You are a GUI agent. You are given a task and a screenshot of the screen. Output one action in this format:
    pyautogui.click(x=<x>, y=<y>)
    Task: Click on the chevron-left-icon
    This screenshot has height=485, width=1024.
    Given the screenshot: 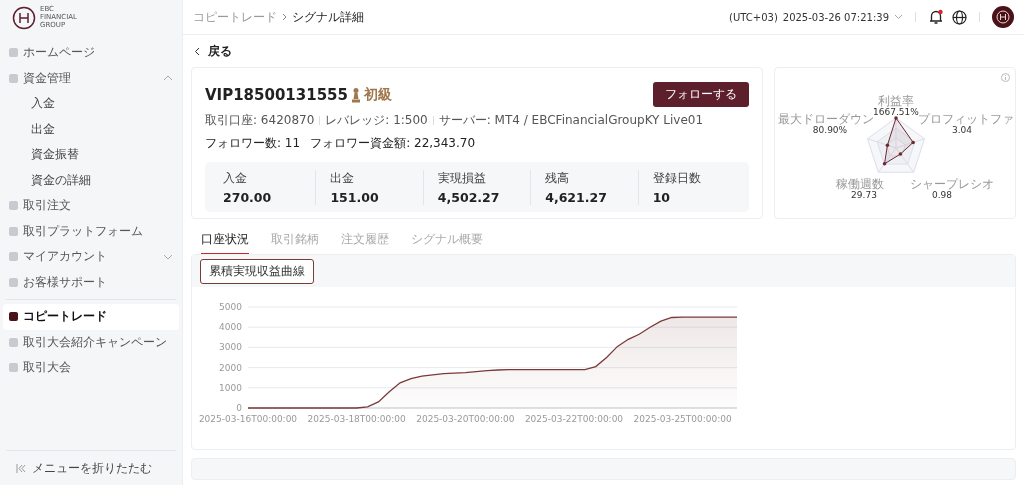 What is the action you would take?
    pyautogui.click(x=197, y=51)
    